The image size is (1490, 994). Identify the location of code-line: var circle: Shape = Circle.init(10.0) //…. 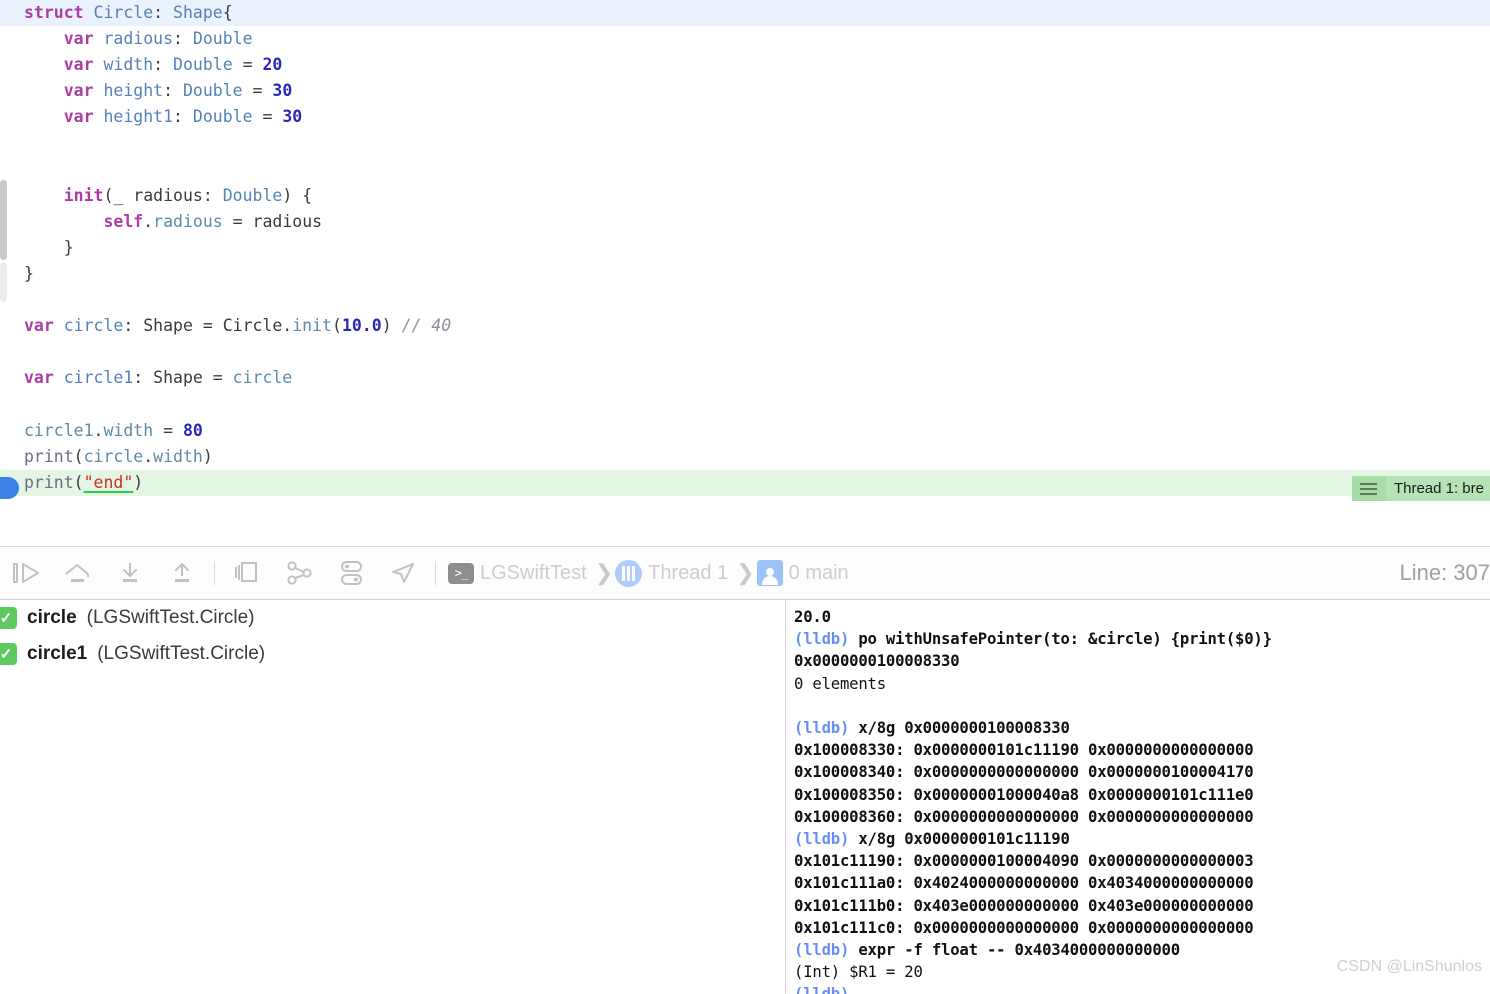
(745, 326).